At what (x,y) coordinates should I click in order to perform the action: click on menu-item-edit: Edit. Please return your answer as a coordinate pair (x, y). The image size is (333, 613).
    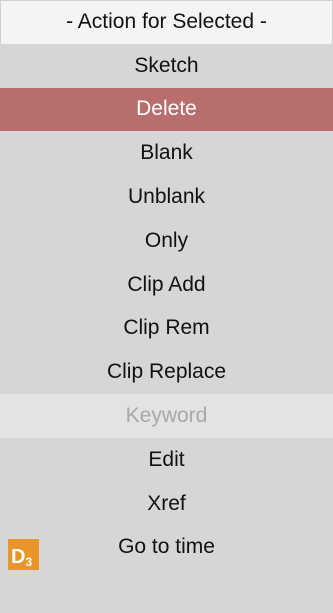
    Looking at the image, I should click on (166, 460).